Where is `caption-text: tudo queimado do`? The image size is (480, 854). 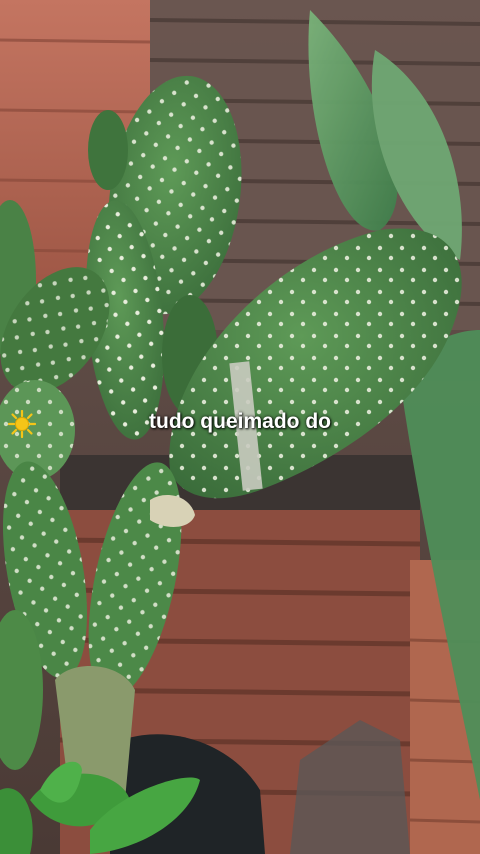
caption-text: tudo queimado do is located at coordinates (240, 421).